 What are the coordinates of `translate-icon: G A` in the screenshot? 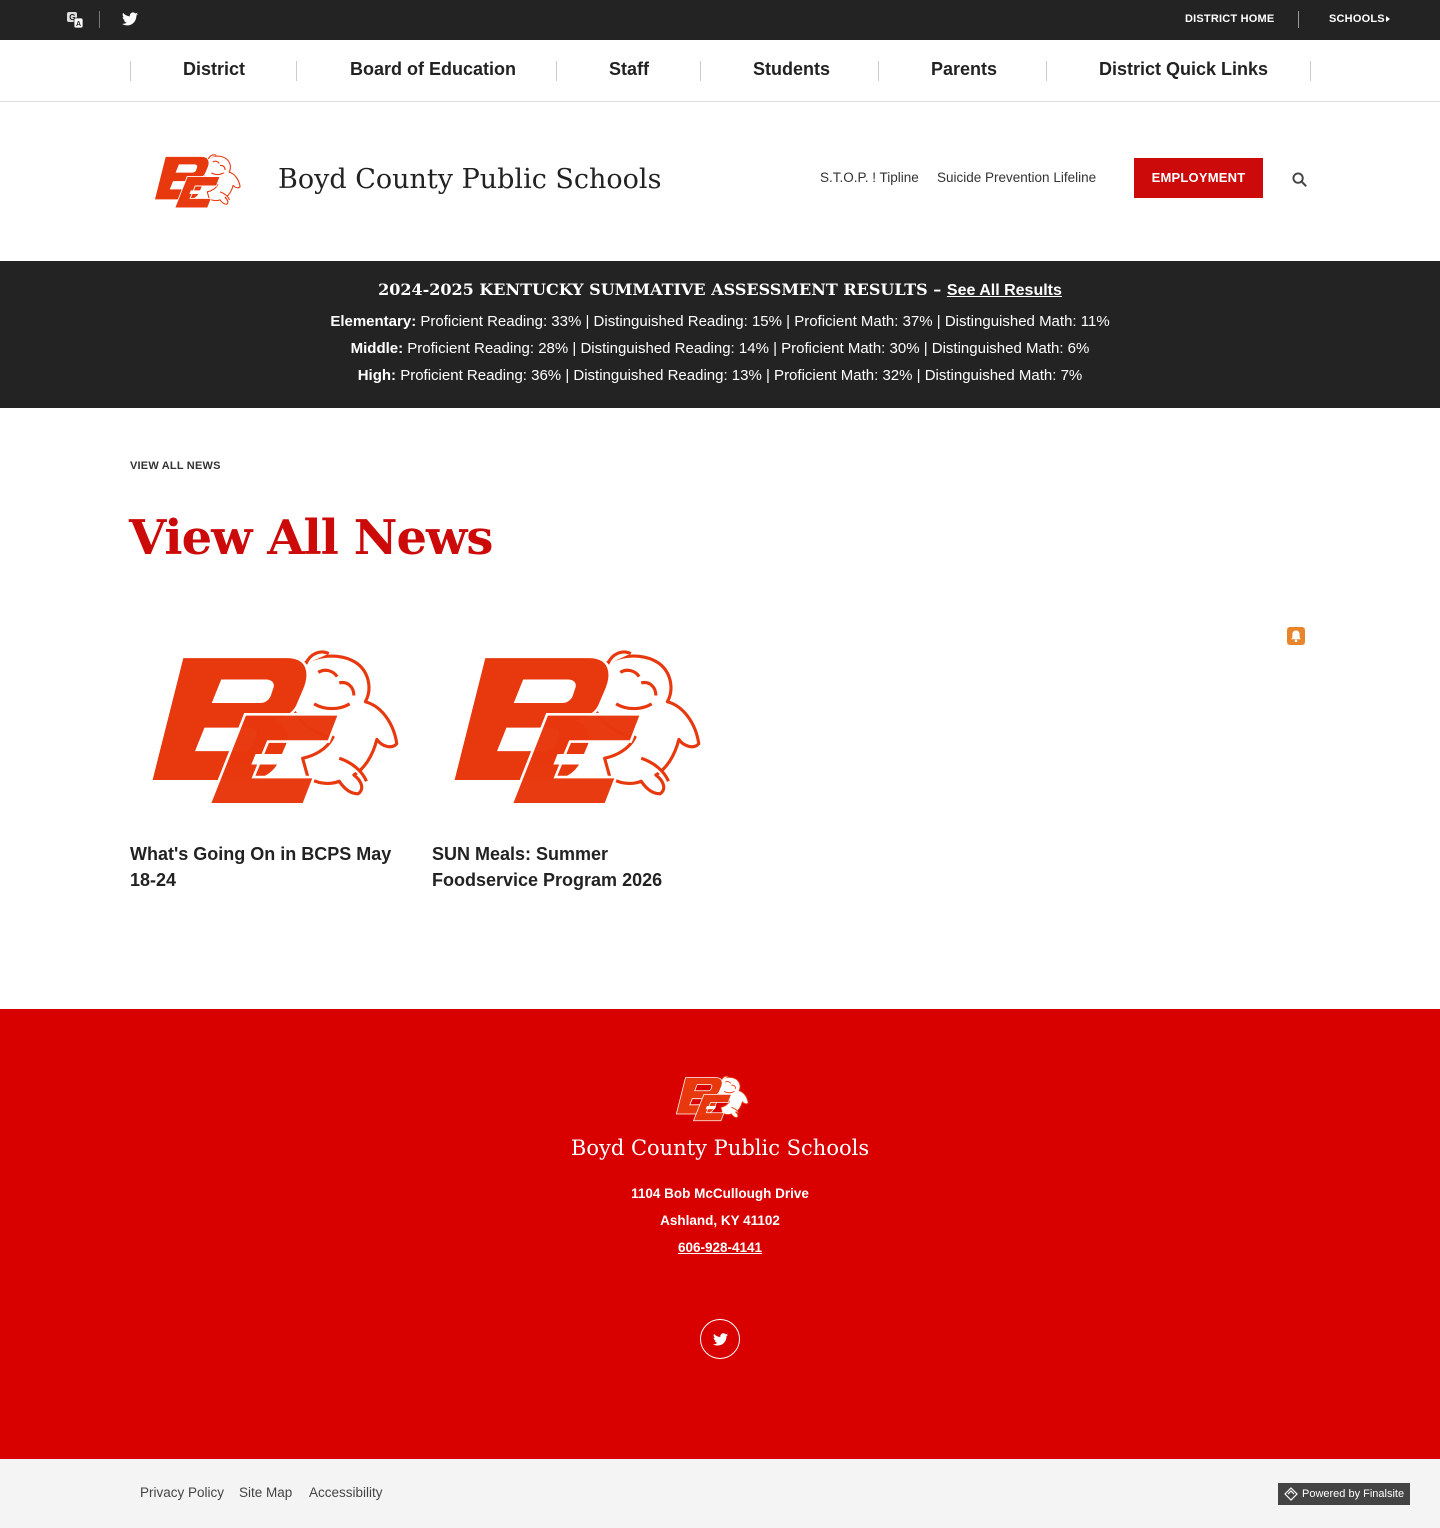 It's located at (75, 20).